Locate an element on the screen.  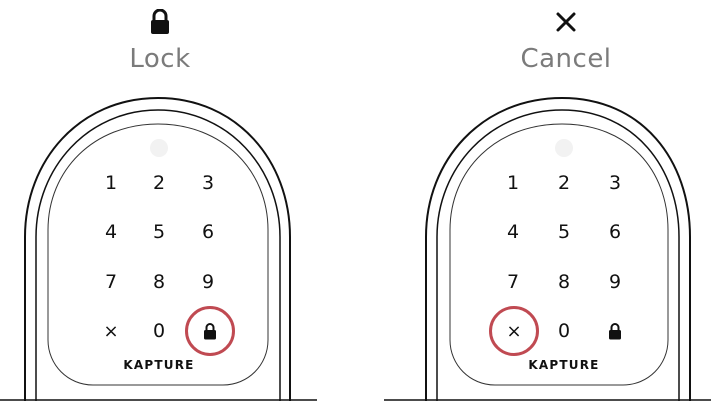
key-lock is located at coordinates (615, 331).